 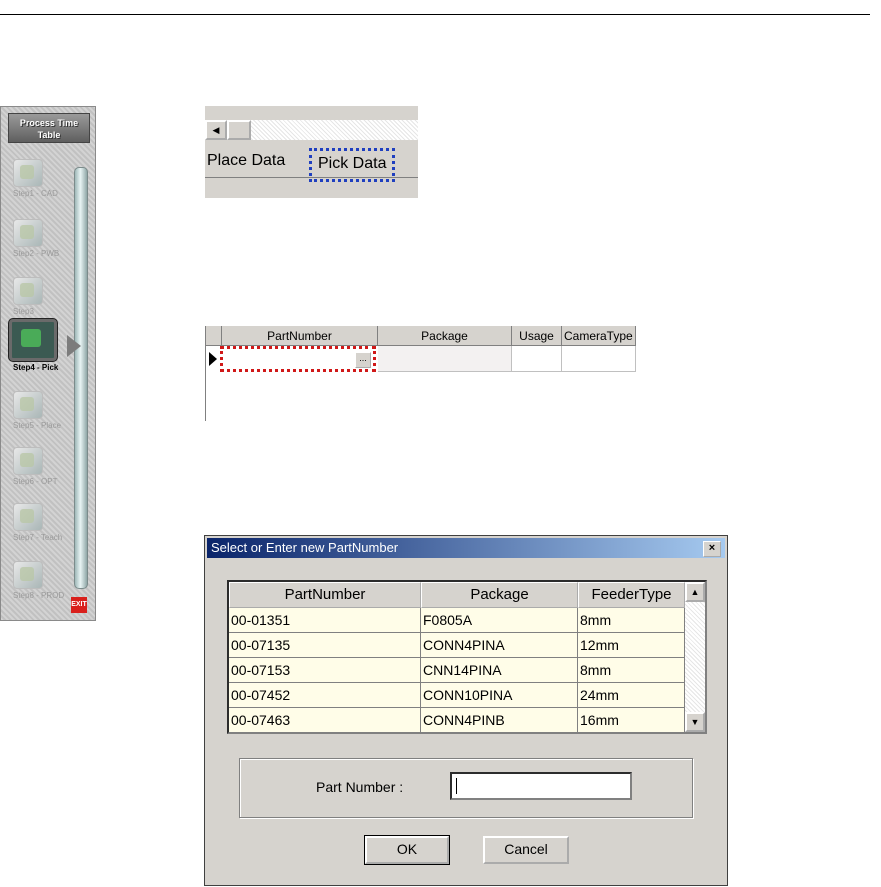 What do you see at coordinates (28, 405) in the screenshot?
I see `place-icon` at bounding box center [28, 405].